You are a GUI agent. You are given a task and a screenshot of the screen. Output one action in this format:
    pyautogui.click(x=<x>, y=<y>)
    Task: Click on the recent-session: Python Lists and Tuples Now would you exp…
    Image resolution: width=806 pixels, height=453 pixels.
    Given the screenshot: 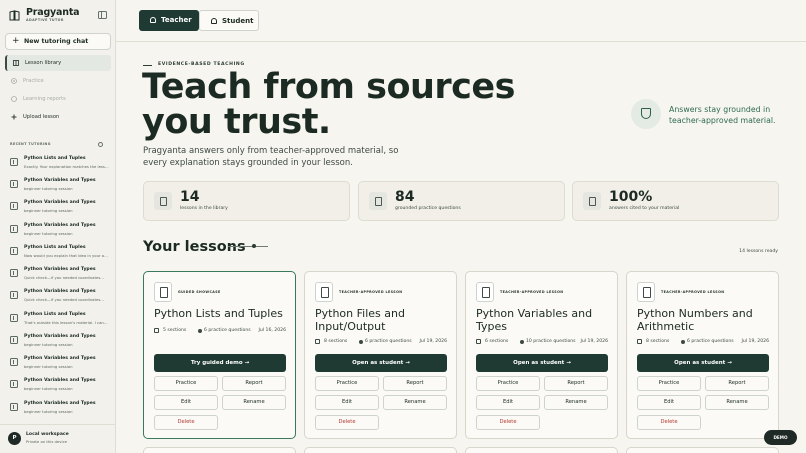 What is the action you would take?
    pyautogui.click(x=58, y=253)
    